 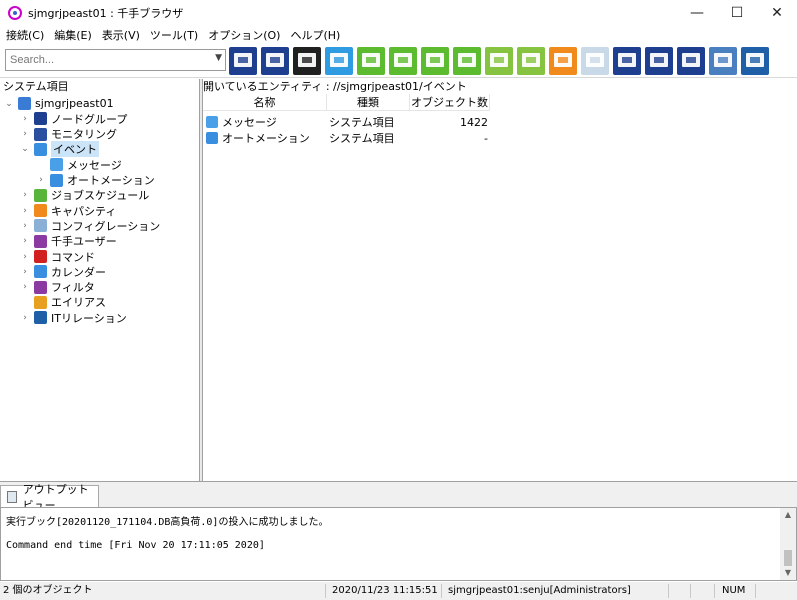 What do you see at coordinates (788, 515) in the screenshot?
I see `scroll-up-icon: ▲` at bounding box center [788, 515].